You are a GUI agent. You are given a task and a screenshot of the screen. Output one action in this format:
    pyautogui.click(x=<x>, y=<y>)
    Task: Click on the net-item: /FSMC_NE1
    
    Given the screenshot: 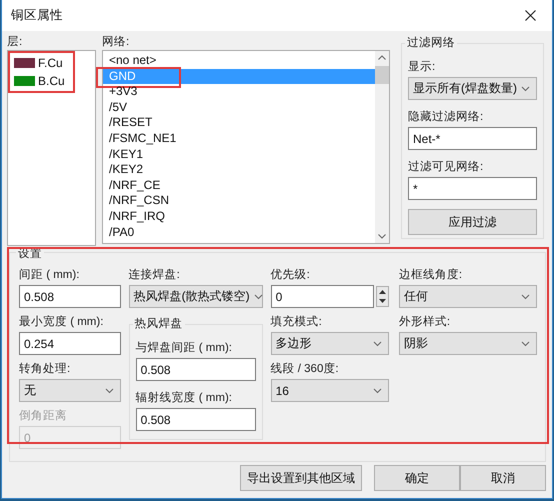 What is the action you would take?
    pyautogui.click(x=239, y=138)
    